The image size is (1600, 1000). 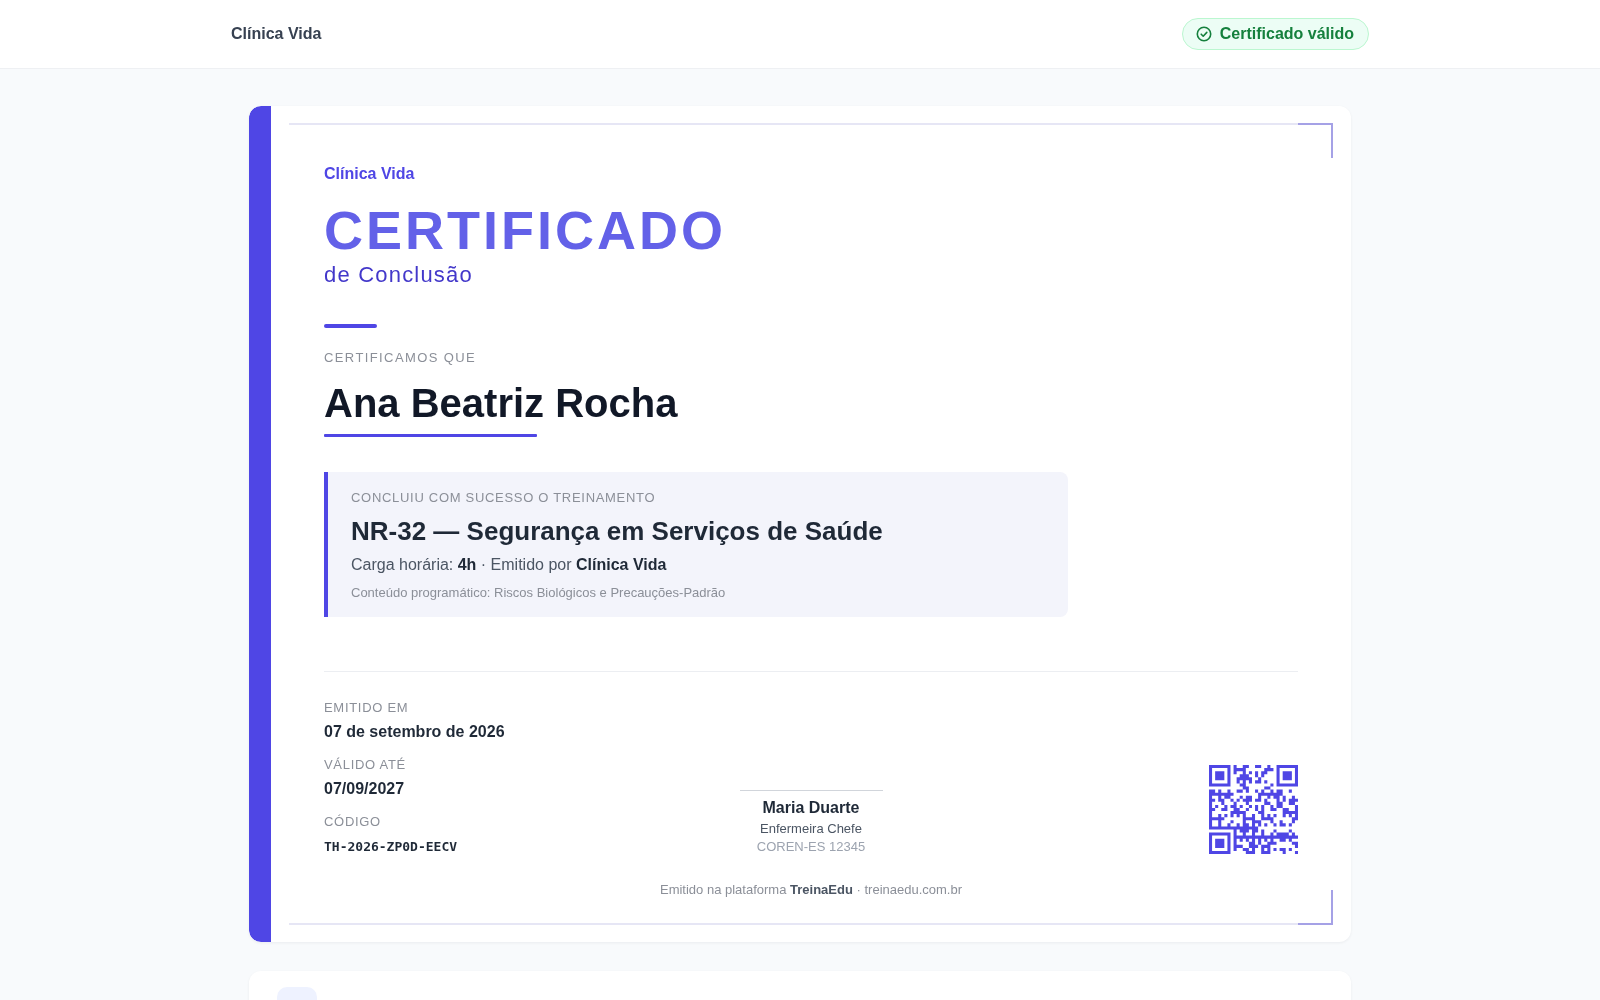 What do you see at coordinates (350, 326) in the screenshot?
I see `accent-line` at bounding box center [350, 326].